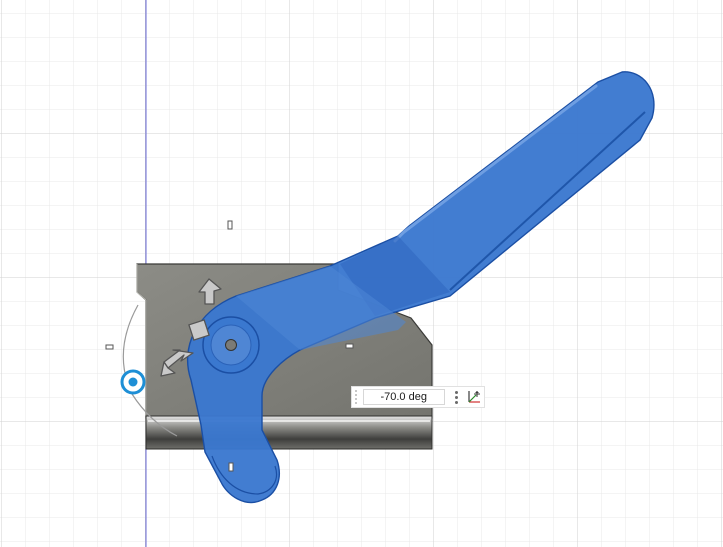  Describe the element at coordinates (474, 397) in the screenshot. I see `axis-triad-icon` at that location.